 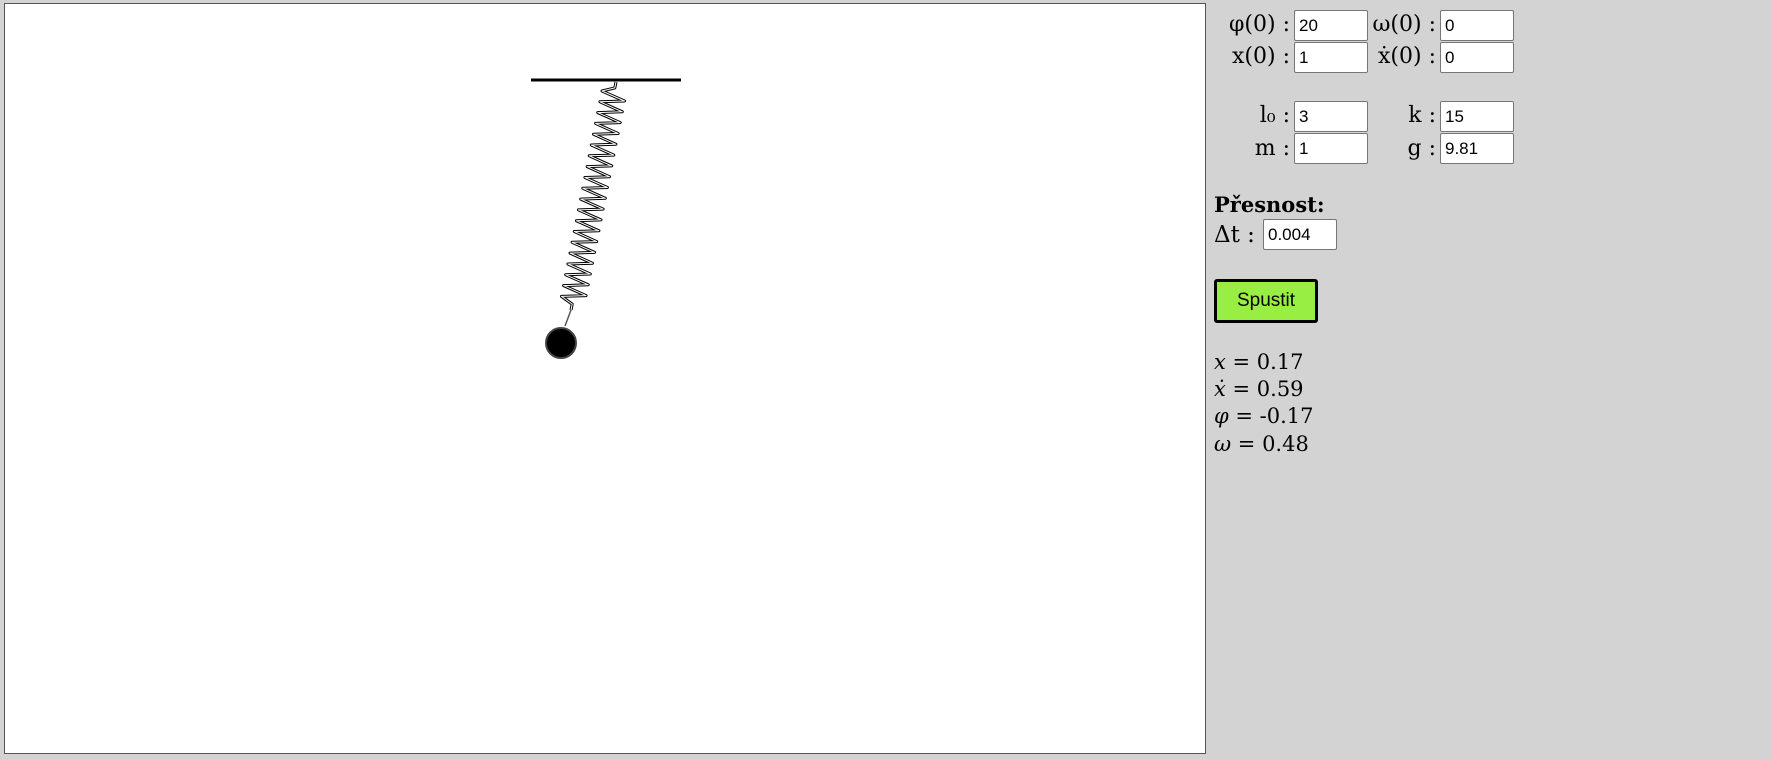 I want to click on readout-x: x = 0.17, so click(x=1259, y=362).